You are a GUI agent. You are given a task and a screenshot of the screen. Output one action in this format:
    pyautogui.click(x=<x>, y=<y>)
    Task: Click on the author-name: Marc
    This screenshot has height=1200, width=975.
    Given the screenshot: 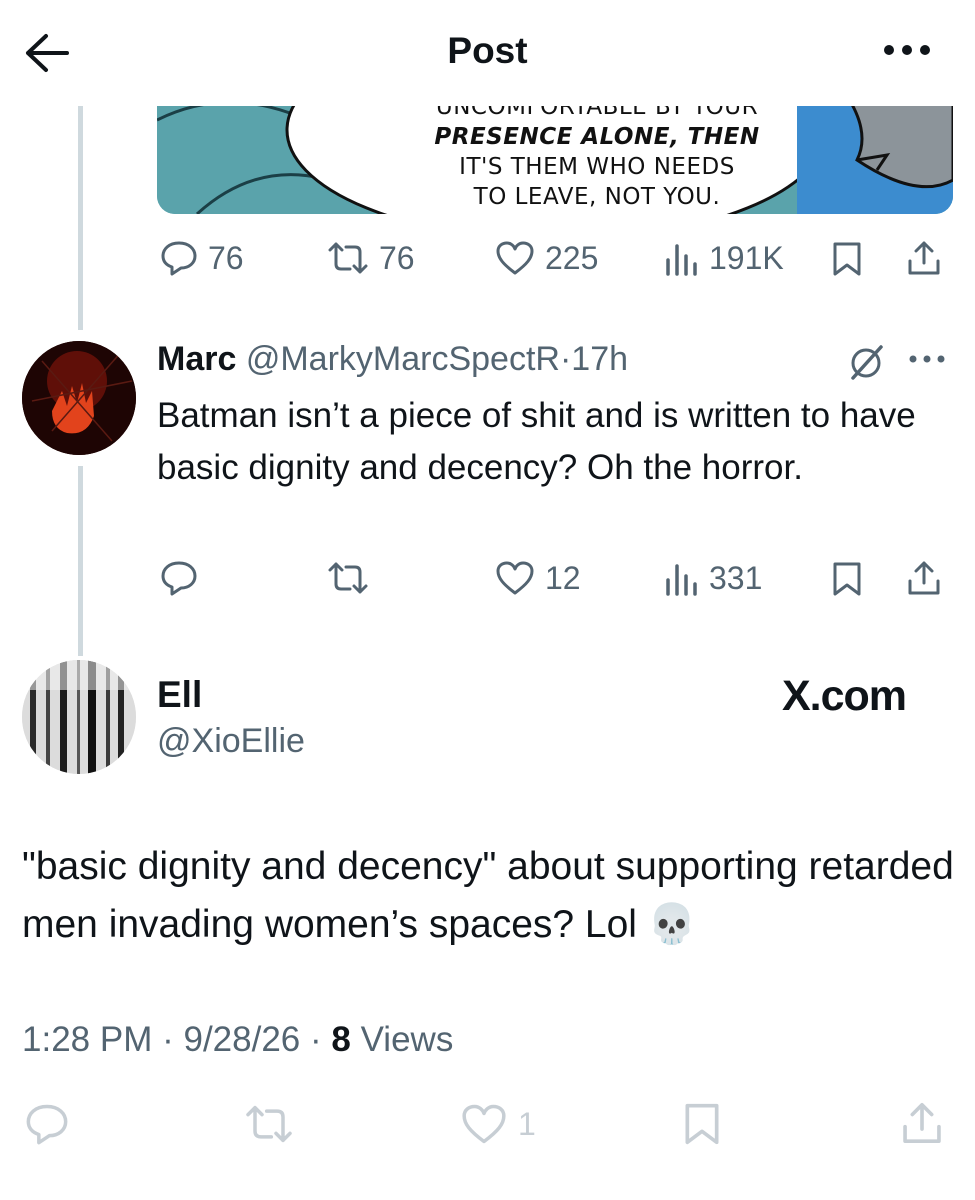 What is the action you would take?
    pyautogui.click(x=196, y=359)
    